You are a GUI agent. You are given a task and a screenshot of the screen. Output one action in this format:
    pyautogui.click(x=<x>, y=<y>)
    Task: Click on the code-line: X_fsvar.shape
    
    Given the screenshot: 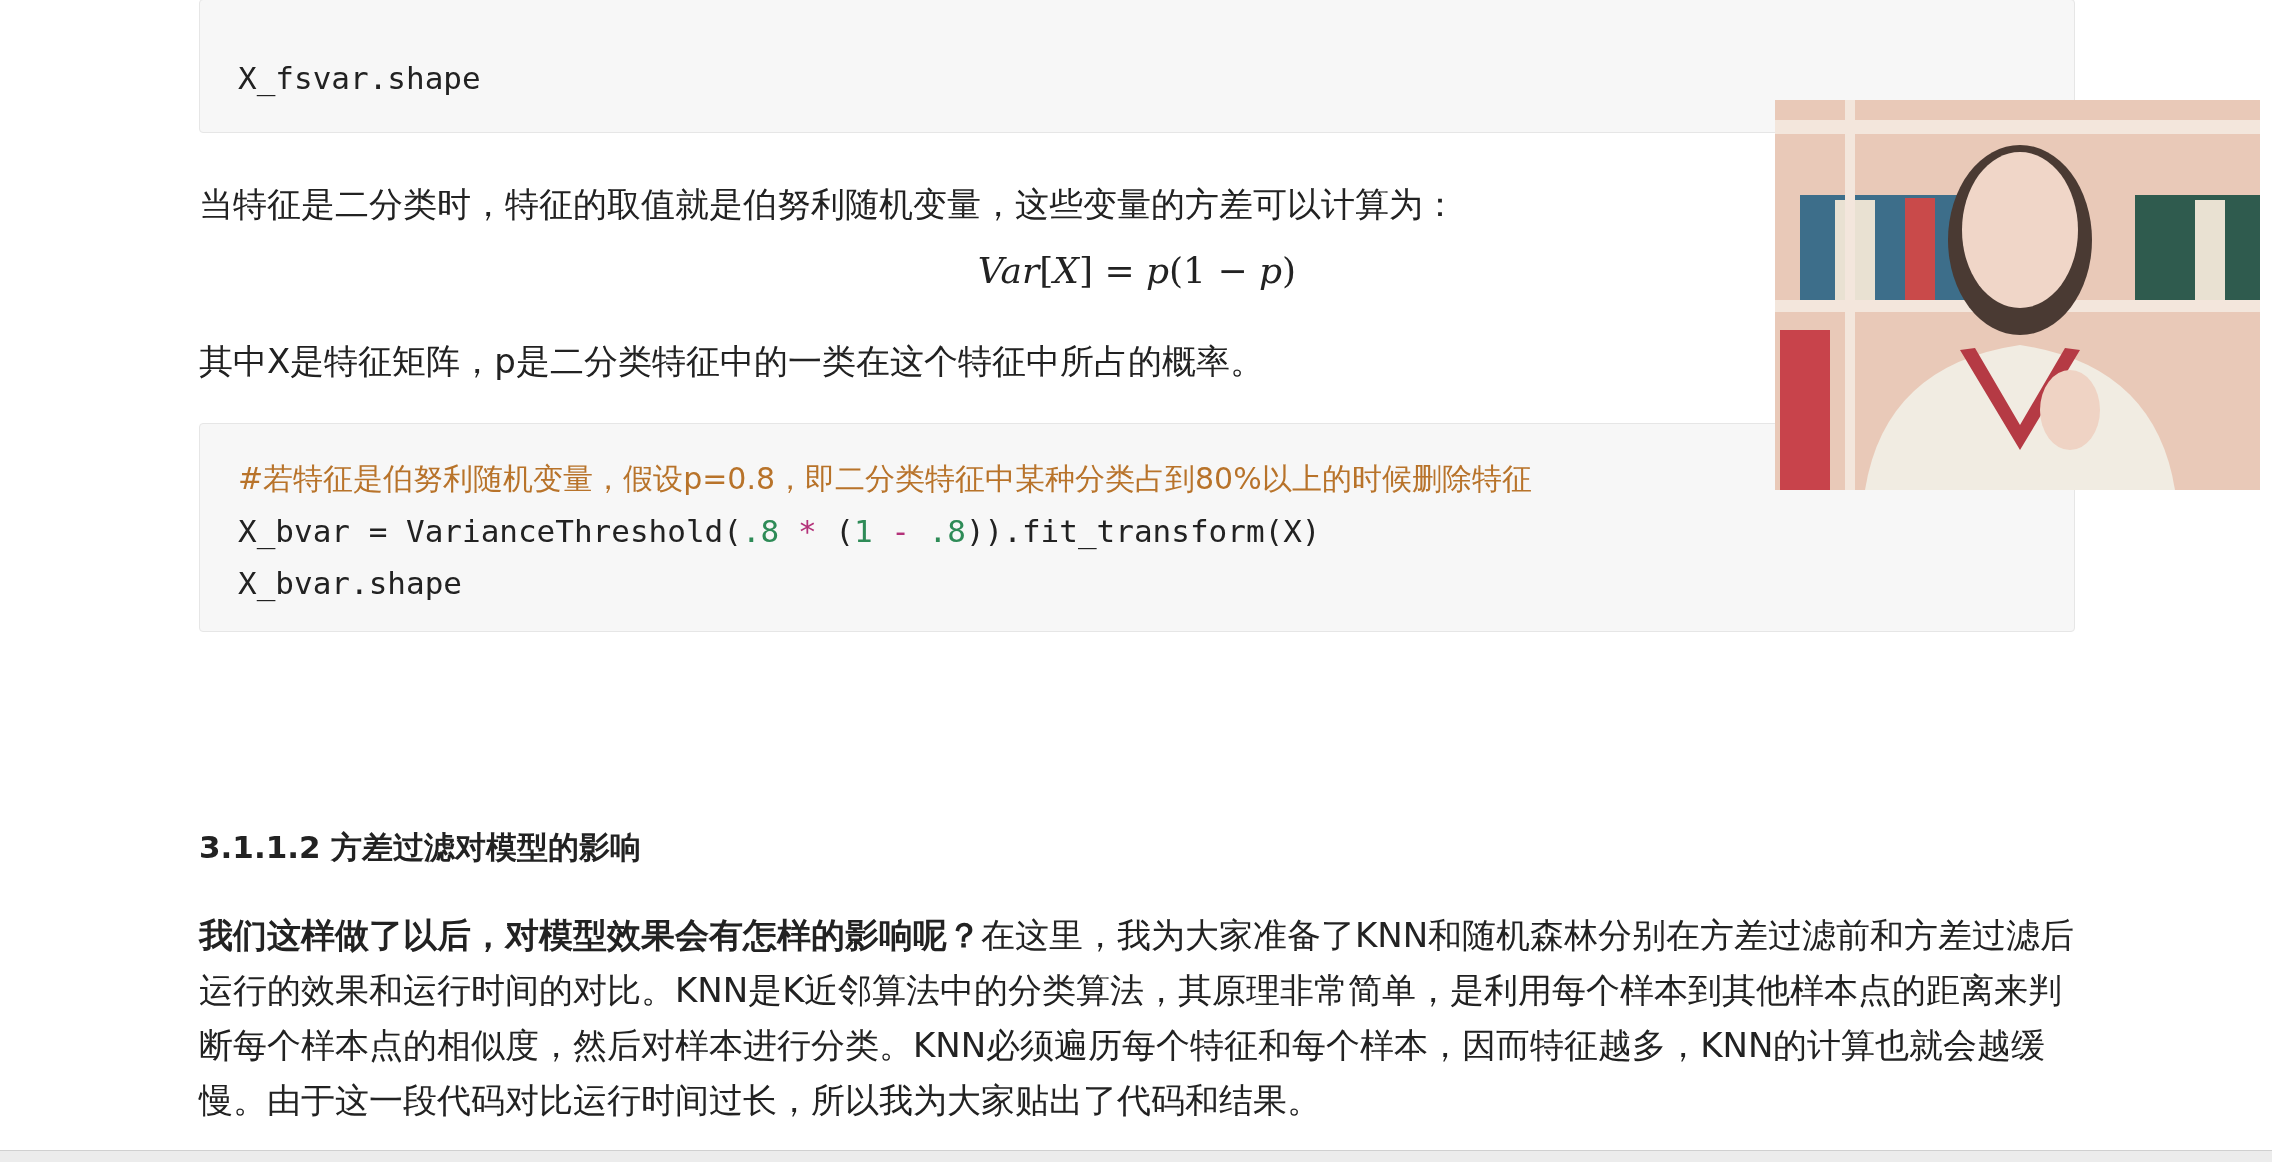 What is the action you would take?
    pyautogui.click(x=359, y=79)
    